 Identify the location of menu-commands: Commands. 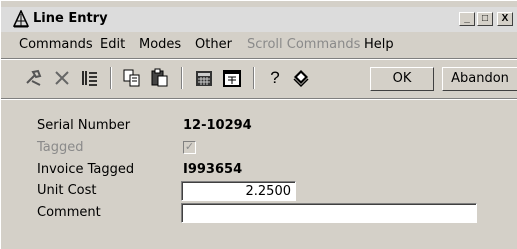
(56, 44).